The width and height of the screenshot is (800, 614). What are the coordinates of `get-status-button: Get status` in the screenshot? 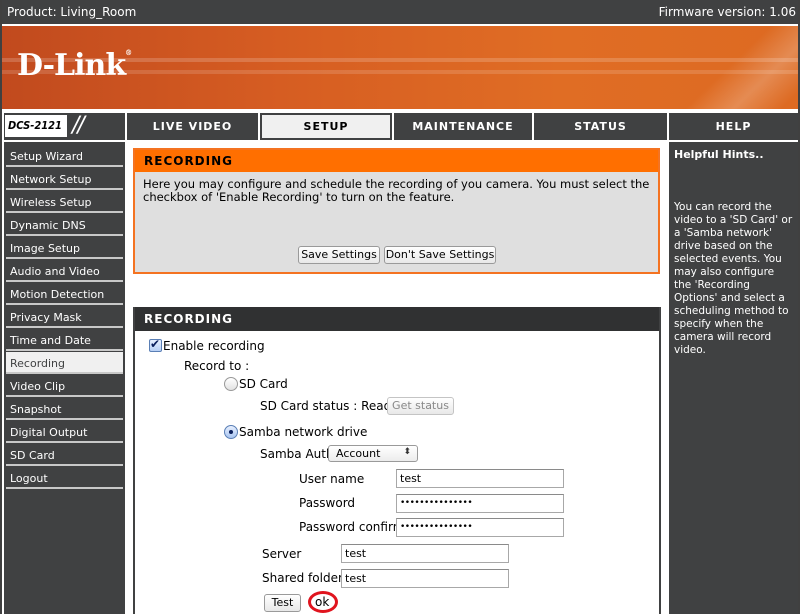 It's located at (420, 406).